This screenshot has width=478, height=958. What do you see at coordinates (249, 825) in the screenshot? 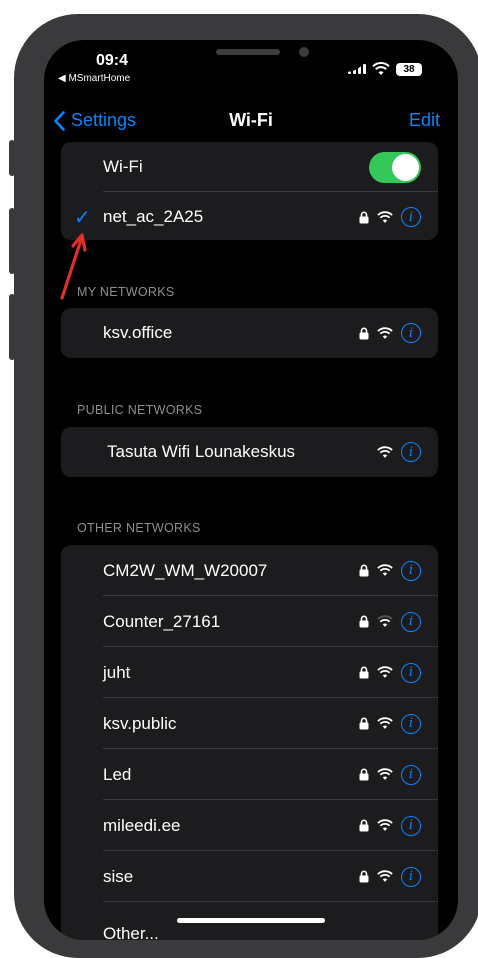
I see `network-row: mileedi.ee i` at bounding box center [249, 825].